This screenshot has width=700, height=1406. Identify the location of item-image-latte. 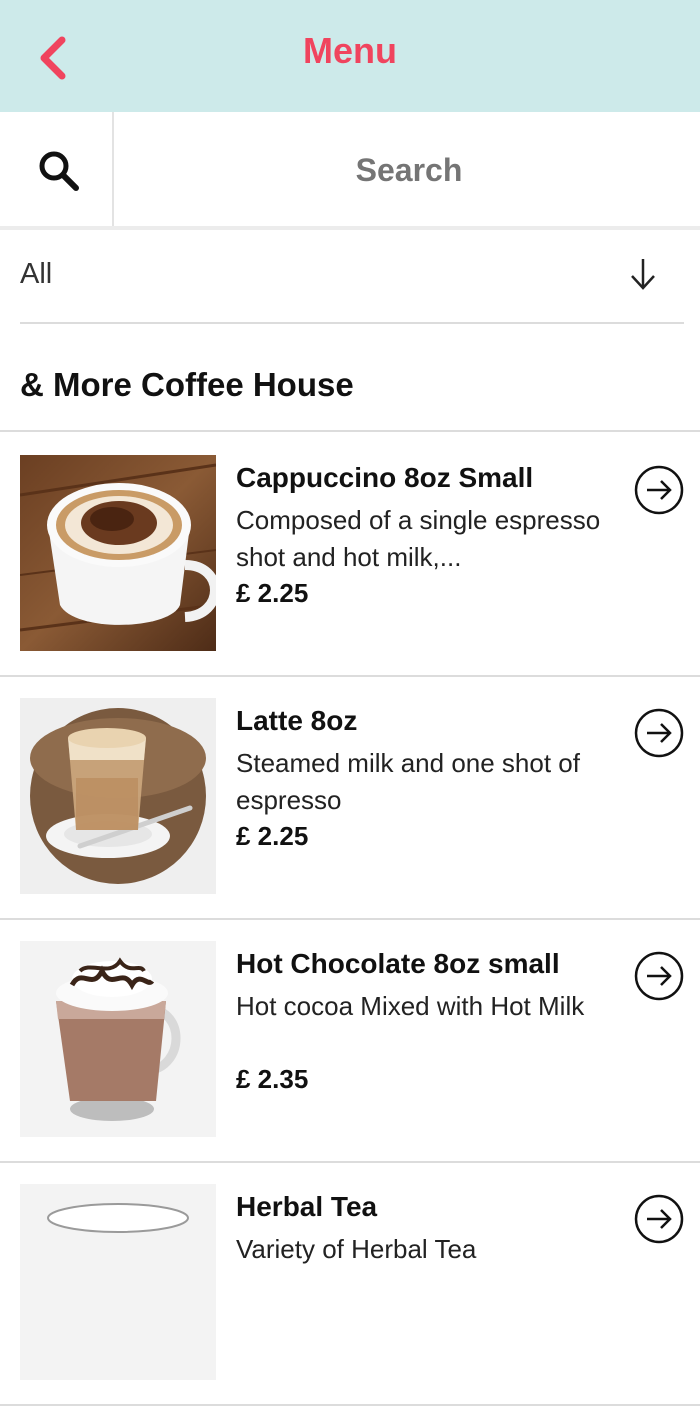
(118, 796).